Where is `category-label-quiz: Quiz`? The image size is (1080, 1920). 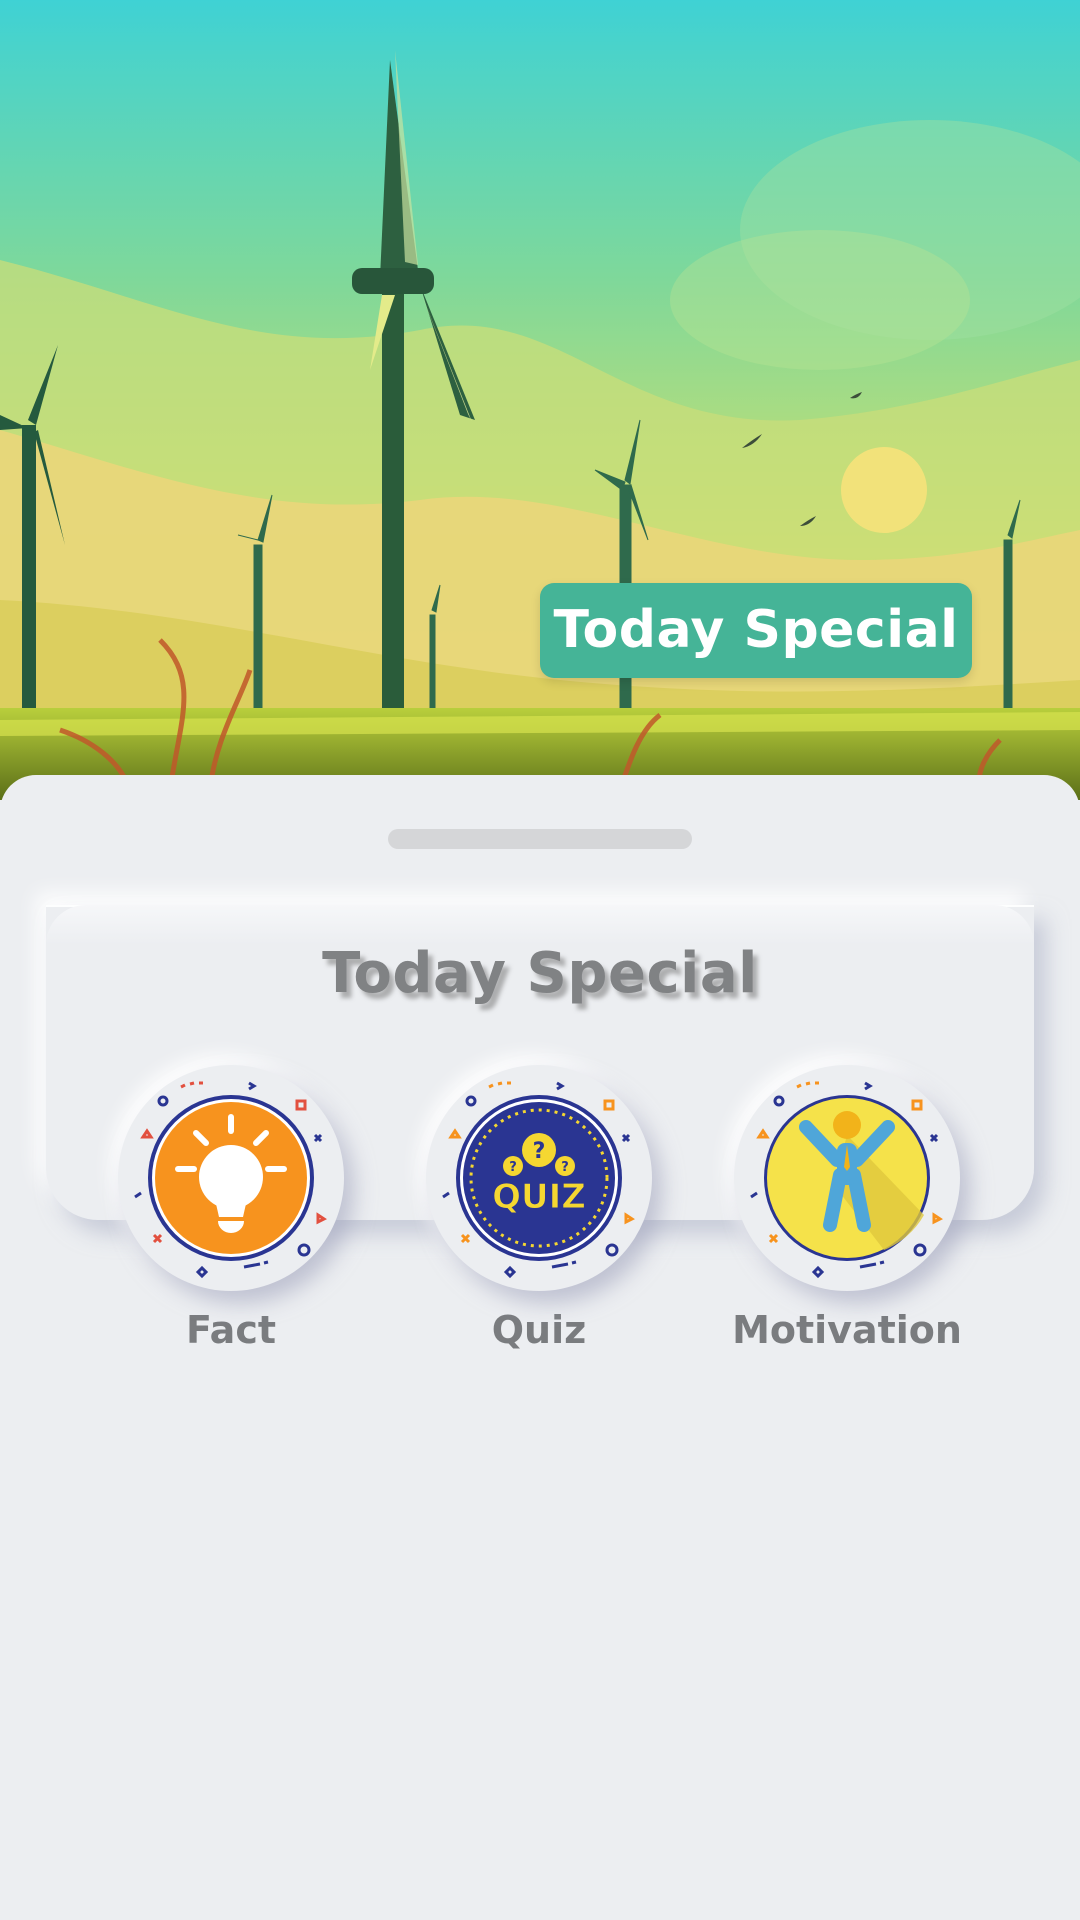
category-label-quiz: Quiz is located at coordinates (539, 1330).